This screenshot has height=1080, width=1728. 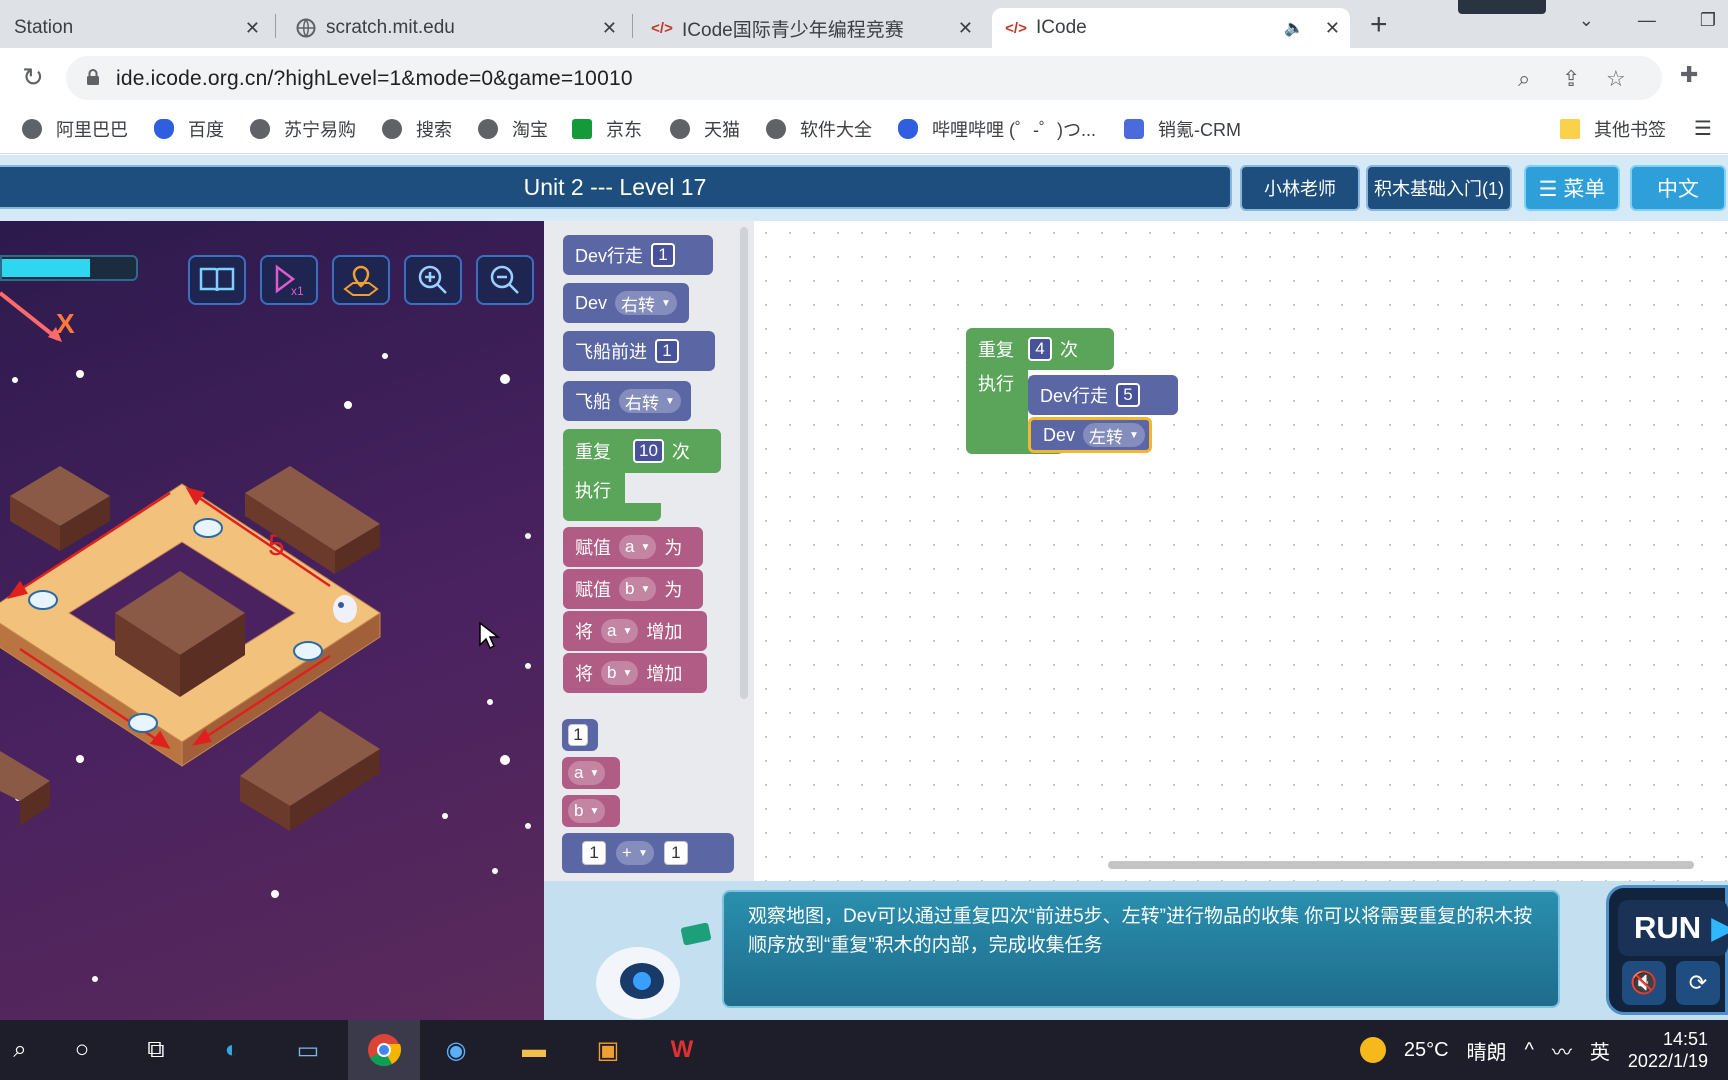 I want to click on mute-icon: 🔇, so click(x=1644, y=983).